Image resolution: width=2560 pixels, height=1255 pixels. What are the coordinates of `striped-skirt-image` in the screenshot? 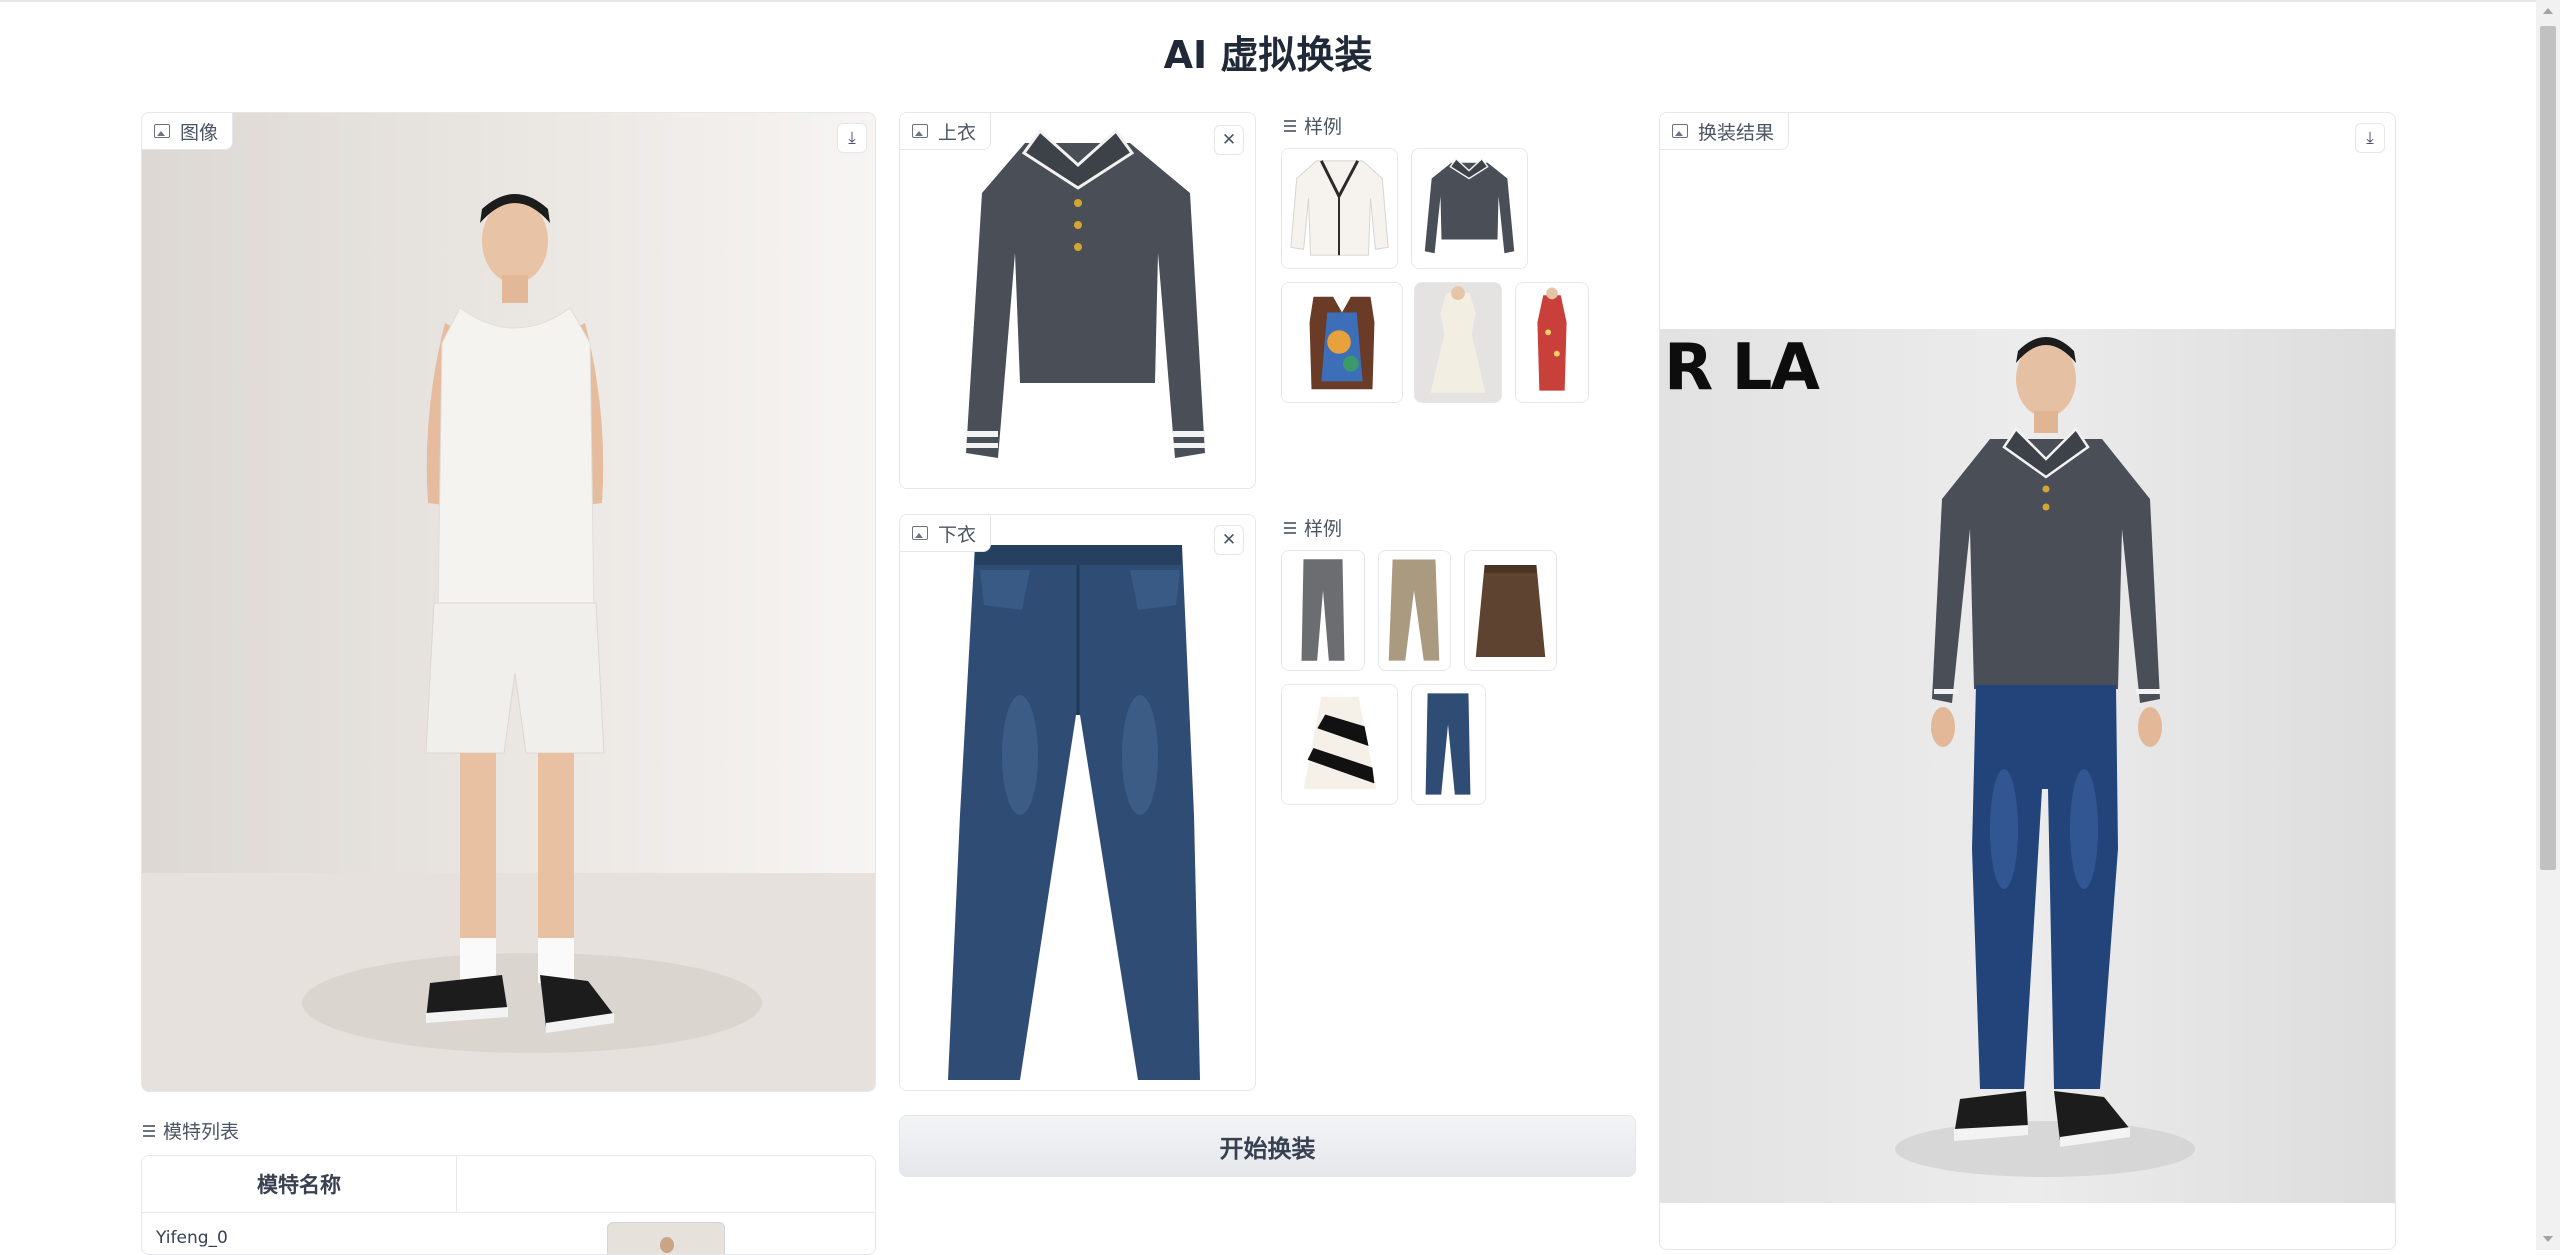 It's located at (1339, 744).